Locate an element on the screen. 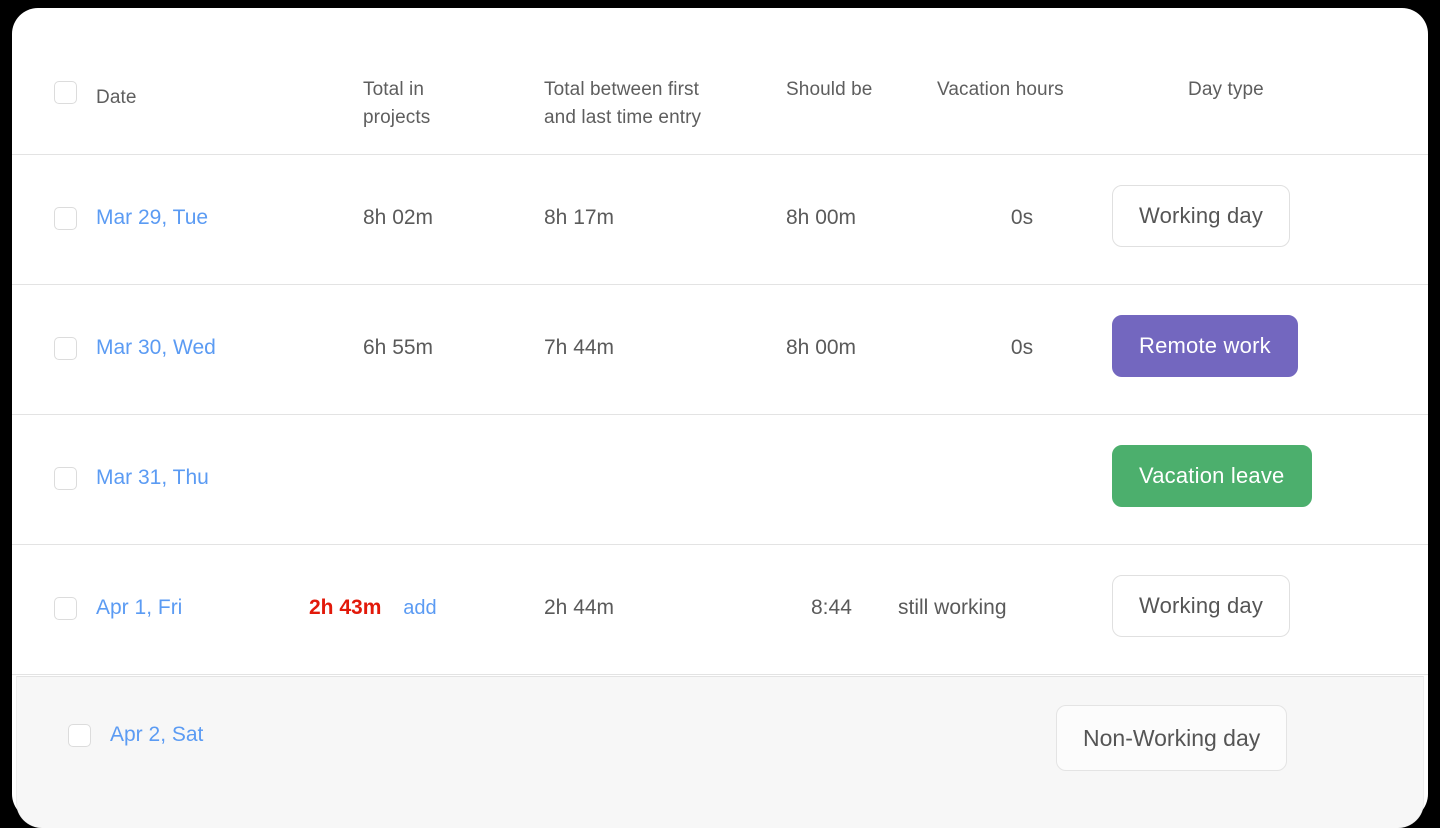 The image size is (1440, 828). cell-vacation-hours: still working is located at coordinates (952, 607).